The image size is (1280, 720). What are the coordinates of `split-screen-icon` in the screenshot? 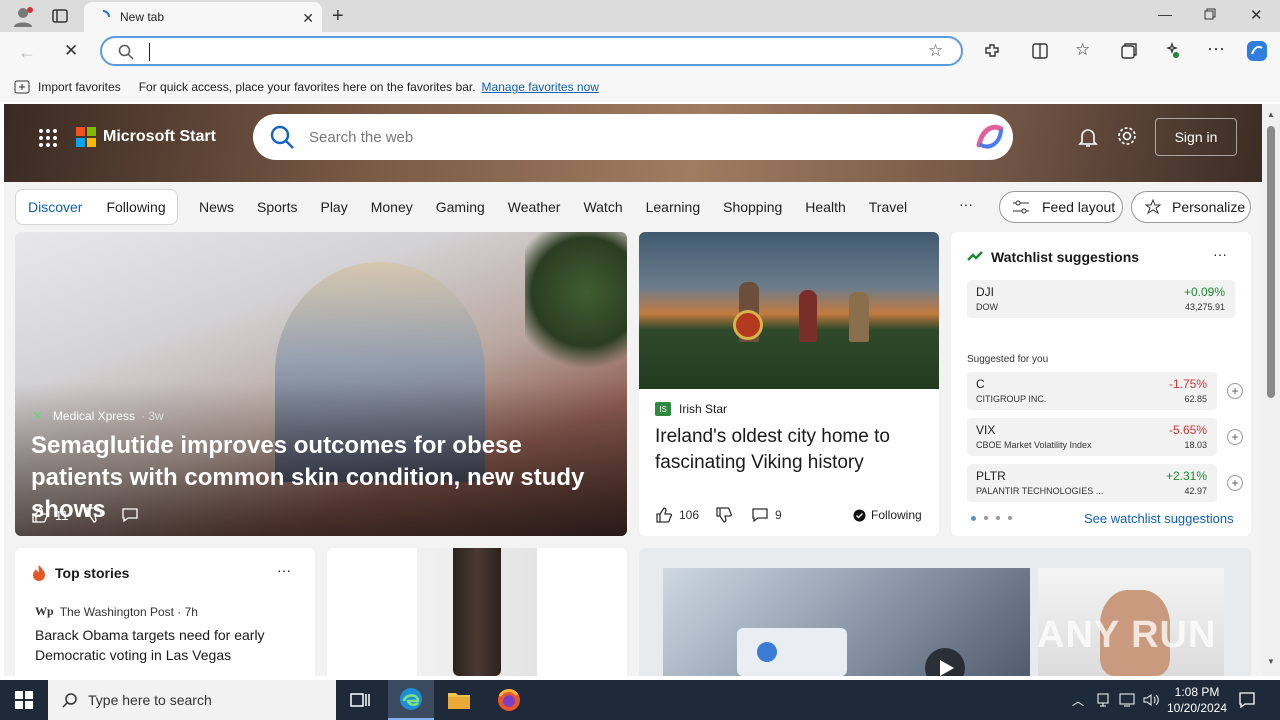 It's located at (1040, 51).